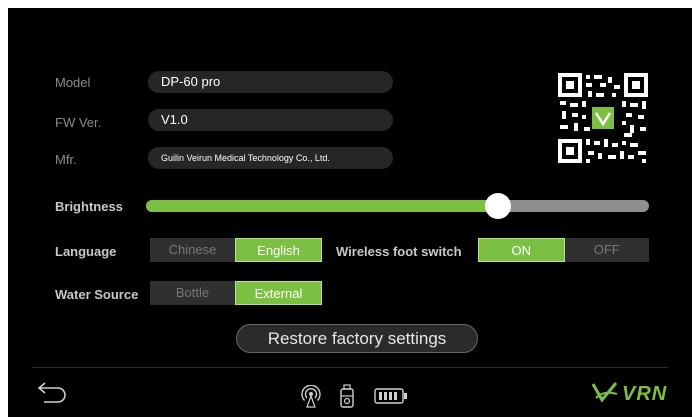  What do you see at coordinates (278, 293) in the screenshot?
I see `water-source-option-external: External` at bounding box center [278, 293].